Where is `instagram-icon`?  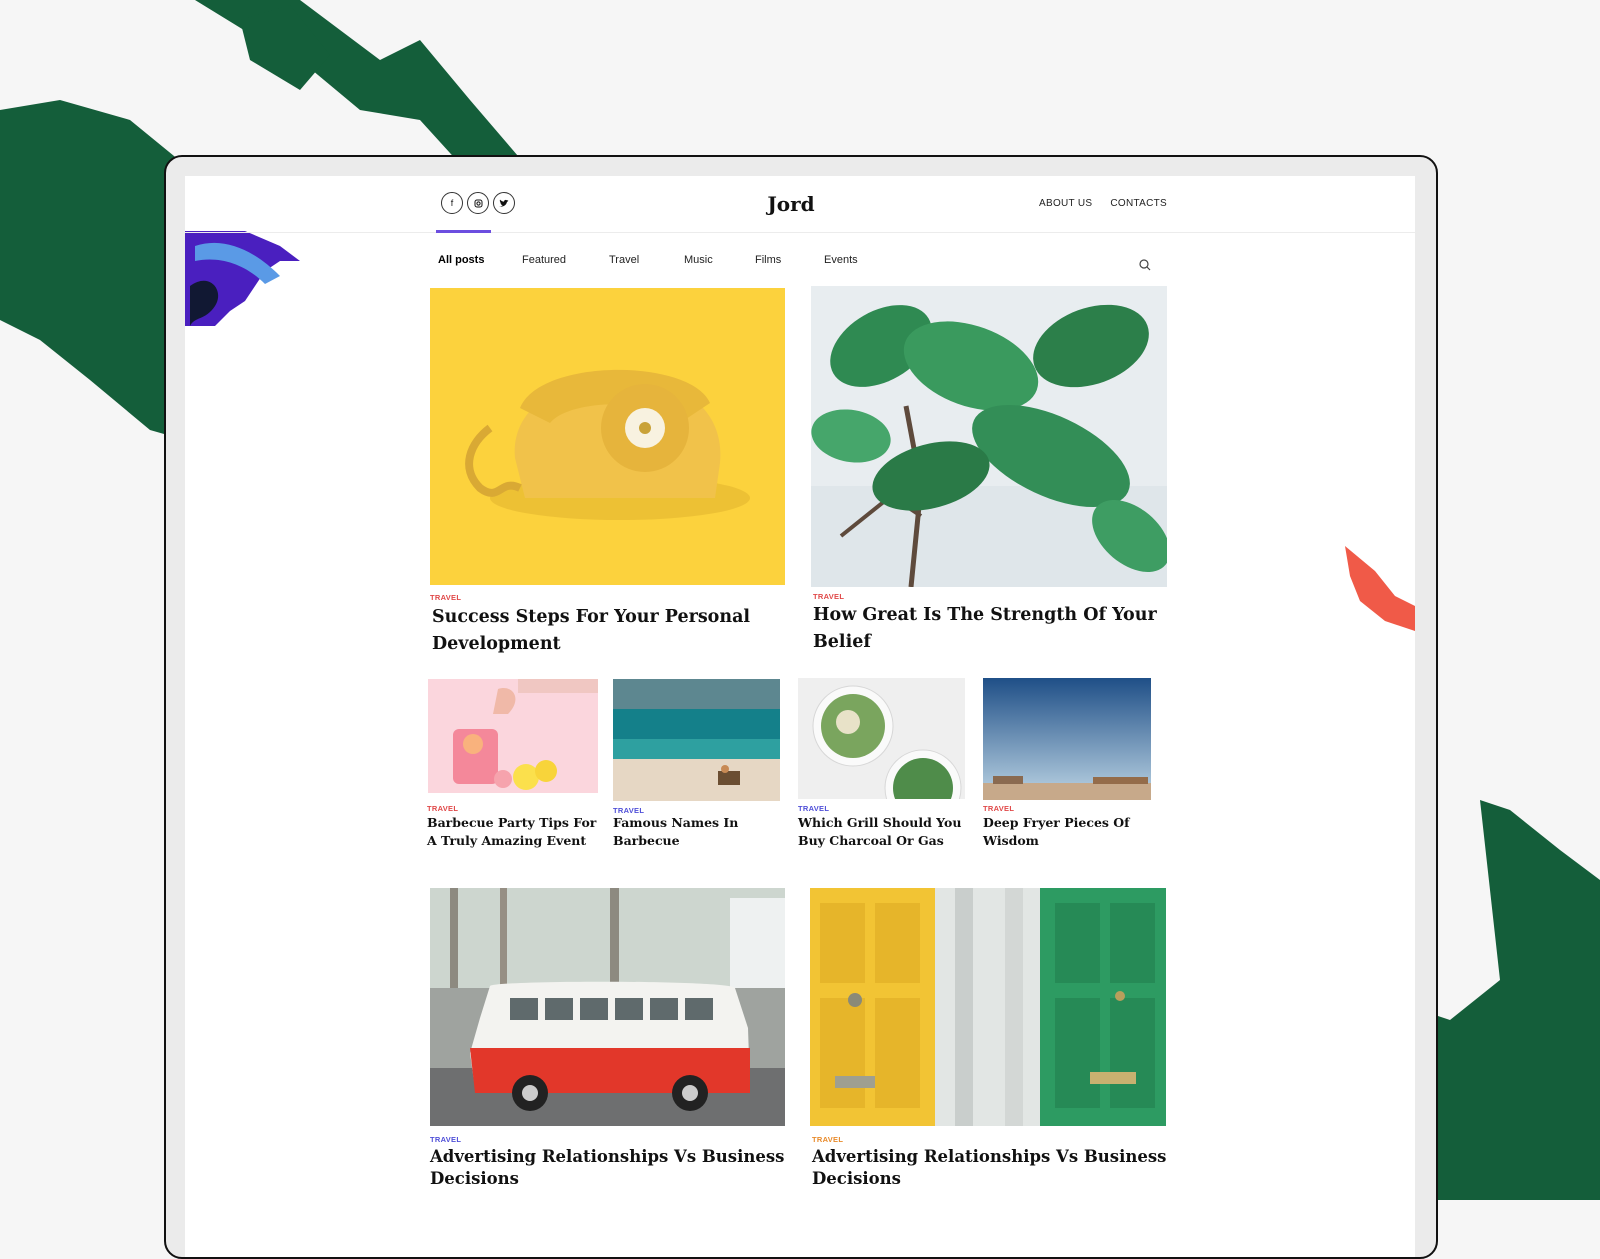
instagram-icon is located at coordinates (478, 203).